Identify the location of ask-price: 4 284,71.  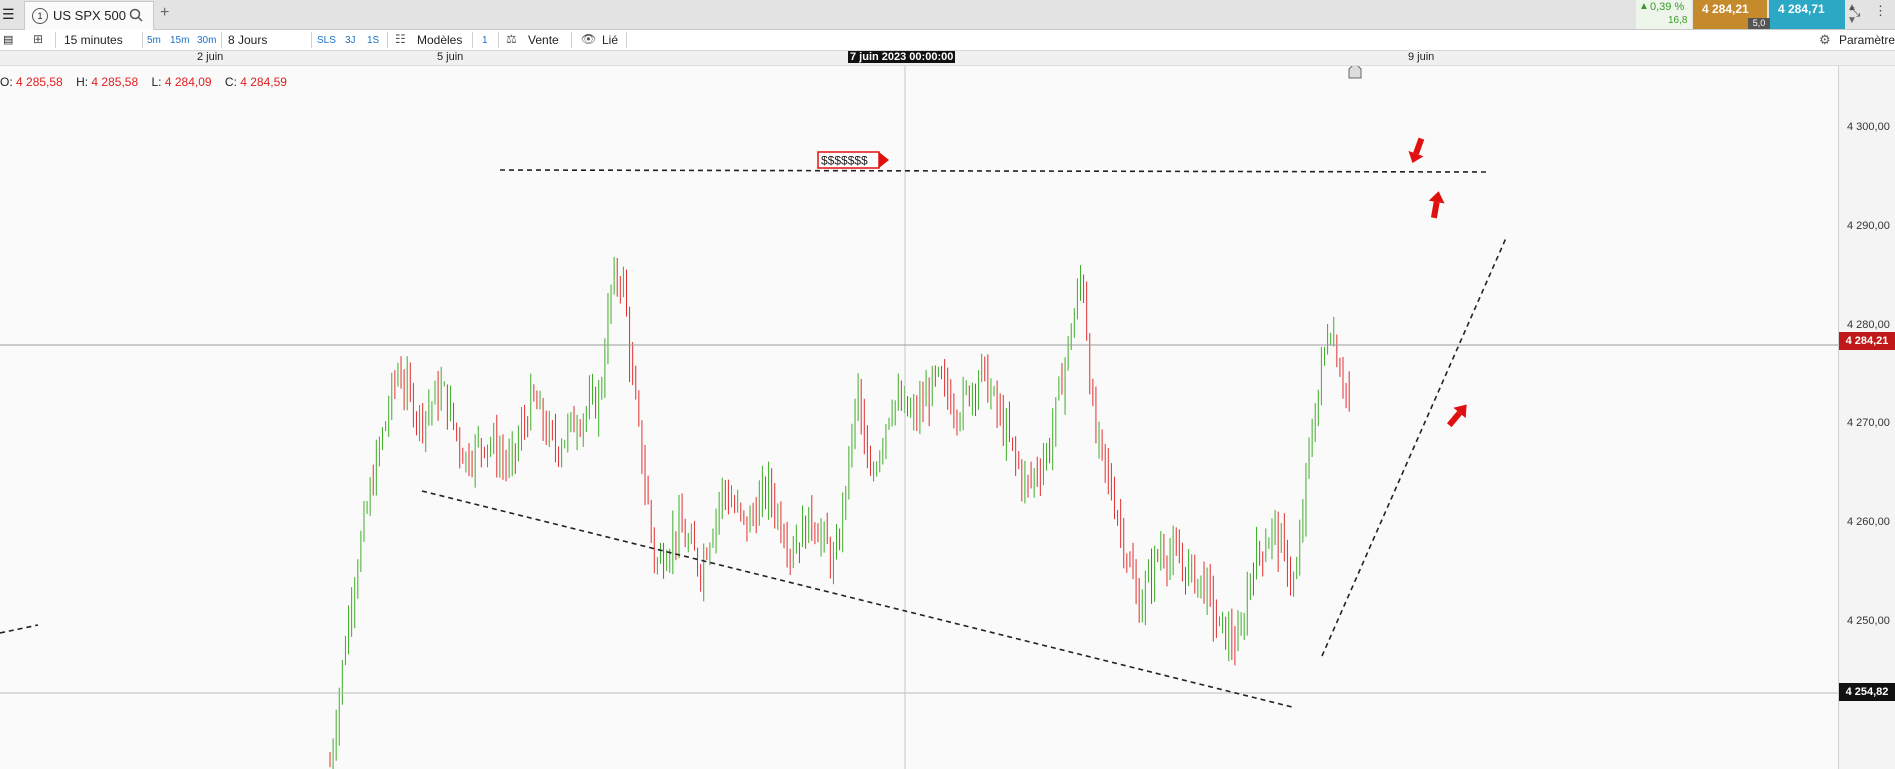
(1801, 9).